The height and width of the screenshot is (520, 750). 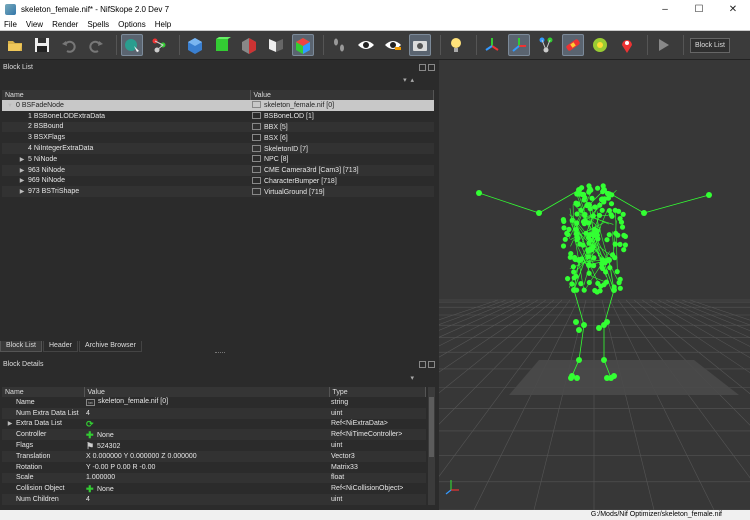 What do you see at coordinates (733, 9) in the screenshot?
I see `close-button: ✕` at bounding box center [733, 9].